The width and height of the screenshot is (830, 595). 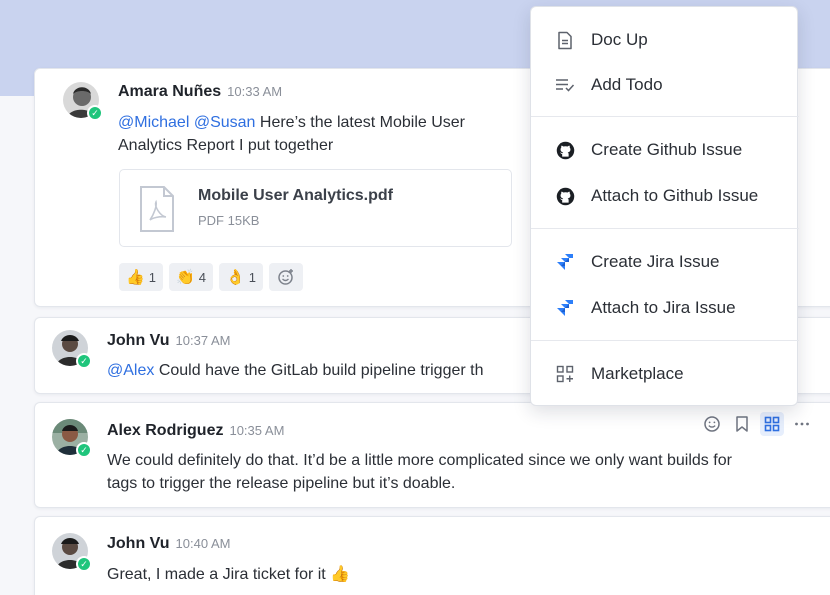 I want to click on more-tool, so click(x=802, y=424).